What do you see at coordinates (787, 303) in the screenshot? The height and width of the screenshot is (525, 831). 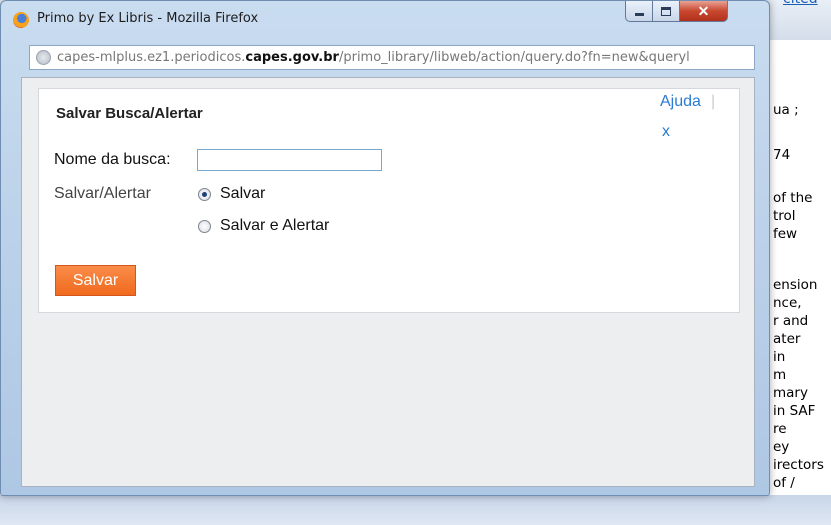 I see `background-text-line: nce,` at bounding box center [787, 303].